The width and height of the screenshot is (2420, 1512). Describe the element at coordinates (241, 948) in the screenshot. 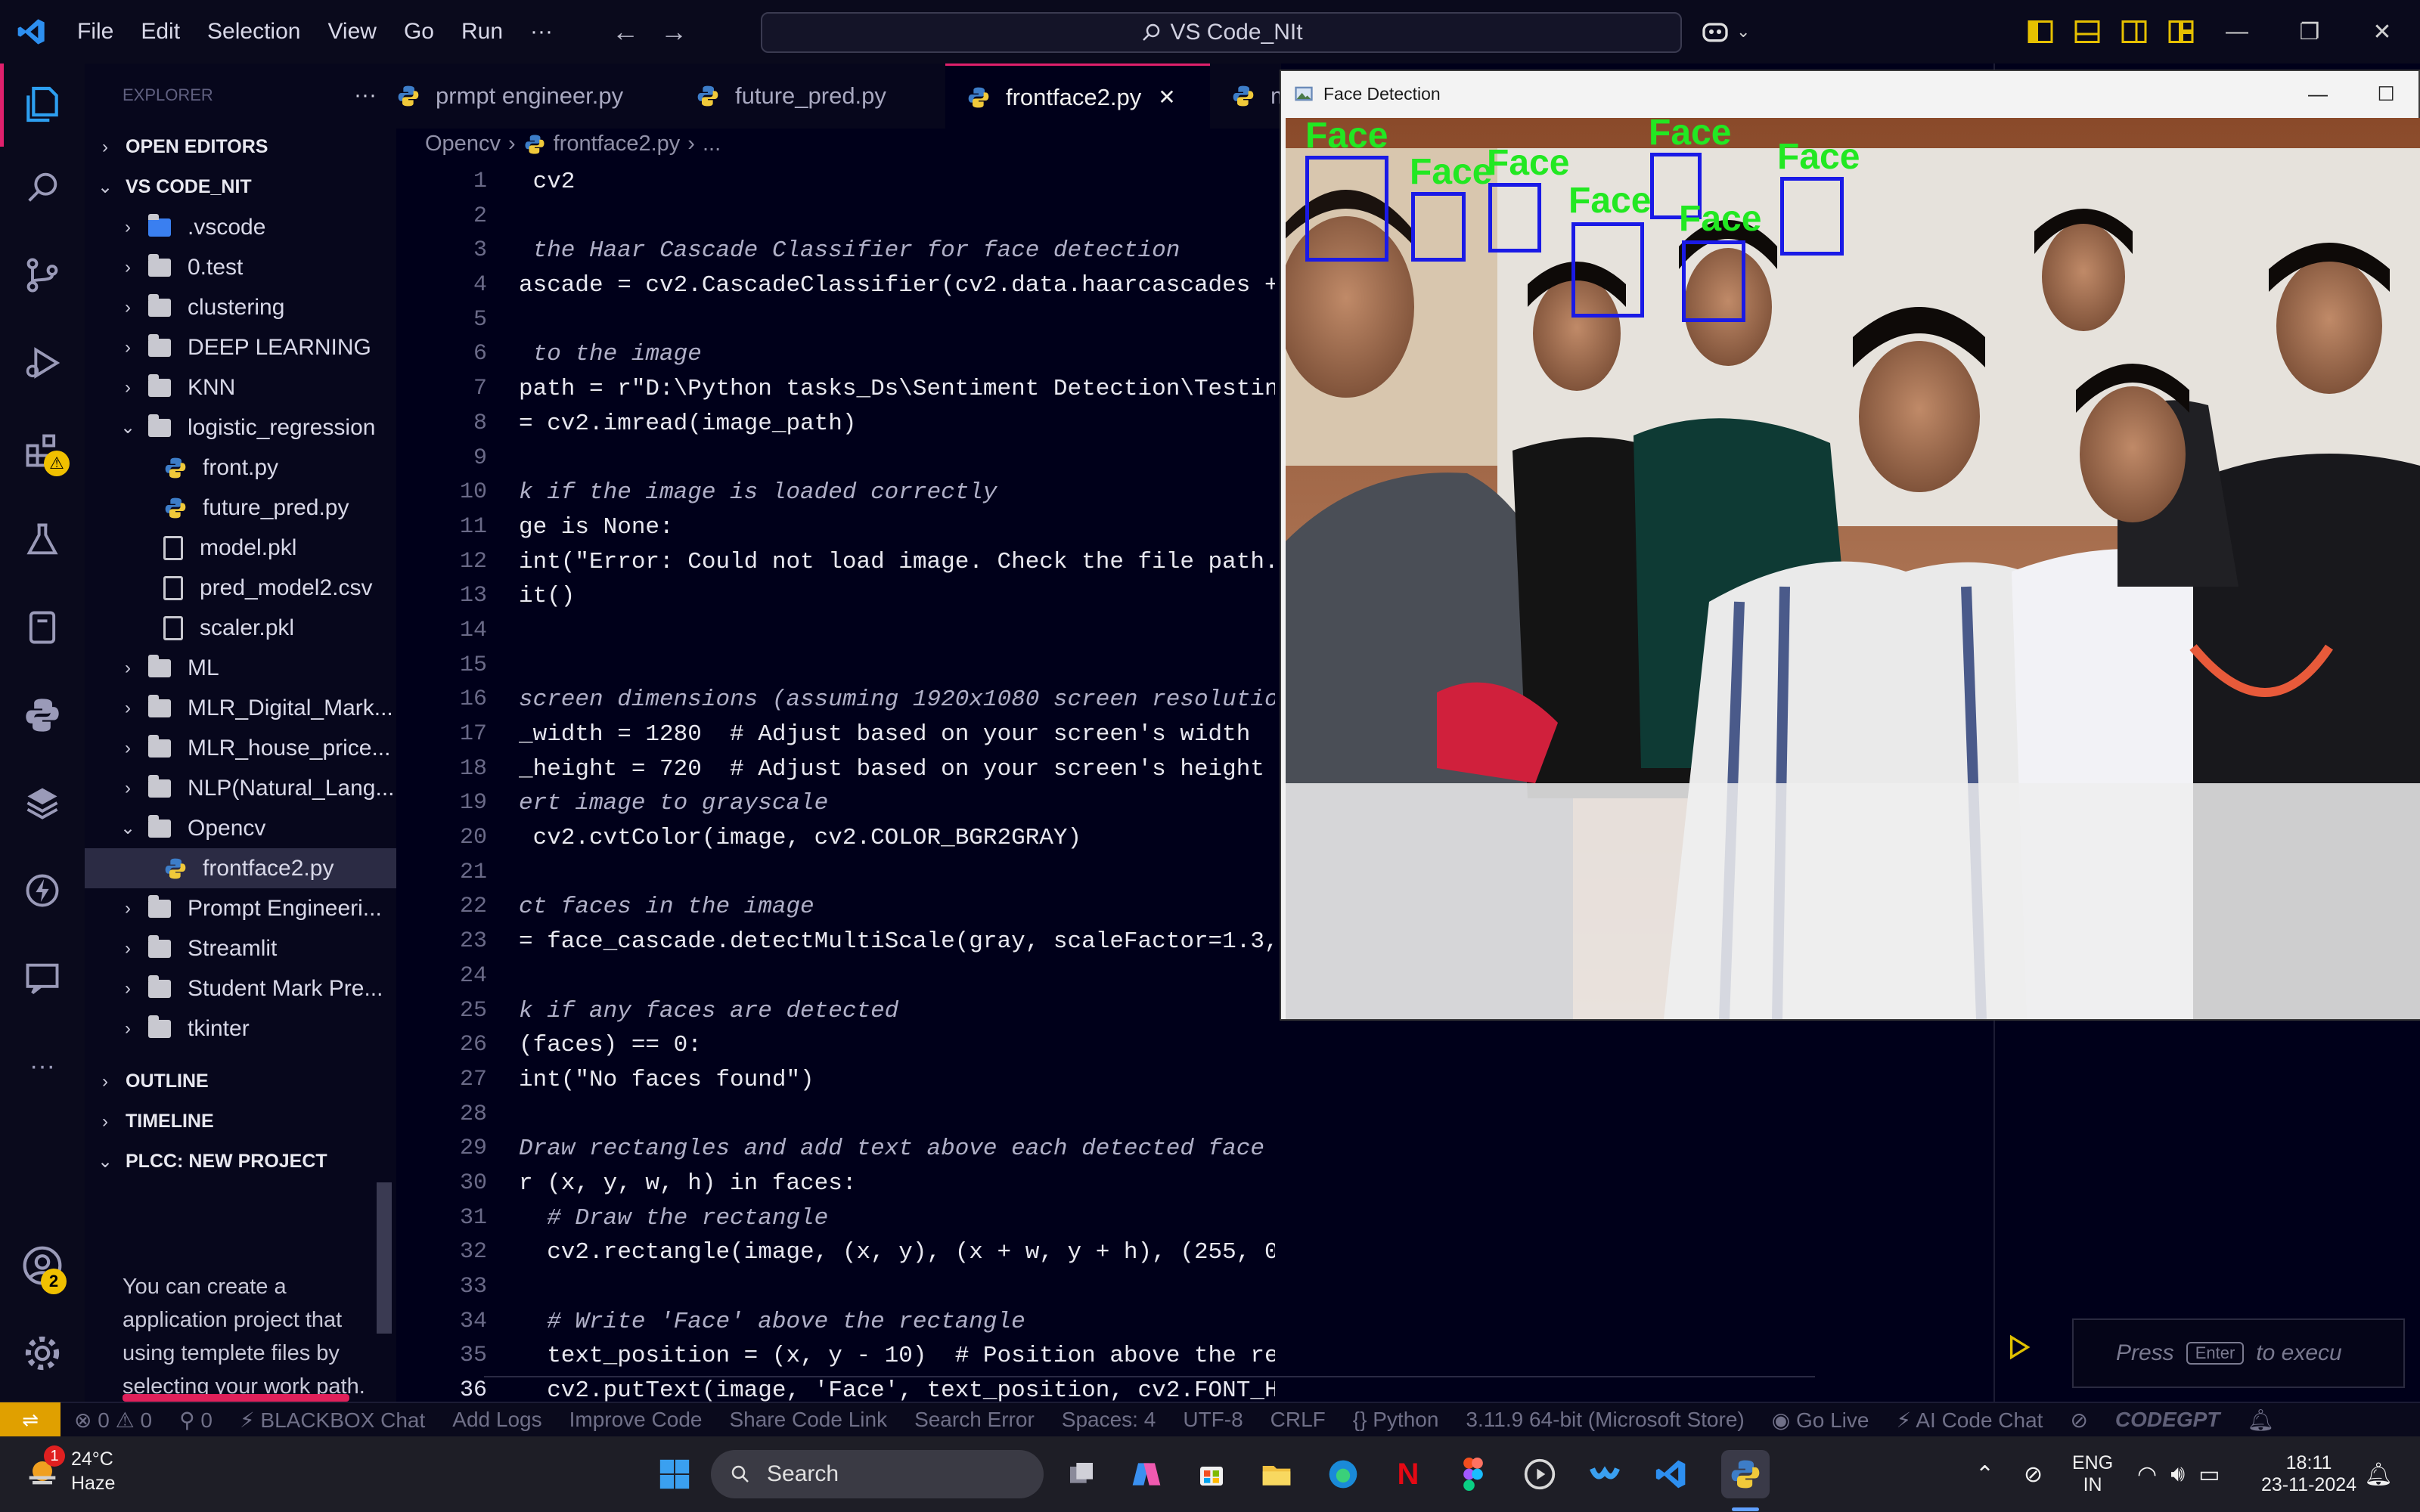

I see `tree-item-folder: › Streamlit` at that location.